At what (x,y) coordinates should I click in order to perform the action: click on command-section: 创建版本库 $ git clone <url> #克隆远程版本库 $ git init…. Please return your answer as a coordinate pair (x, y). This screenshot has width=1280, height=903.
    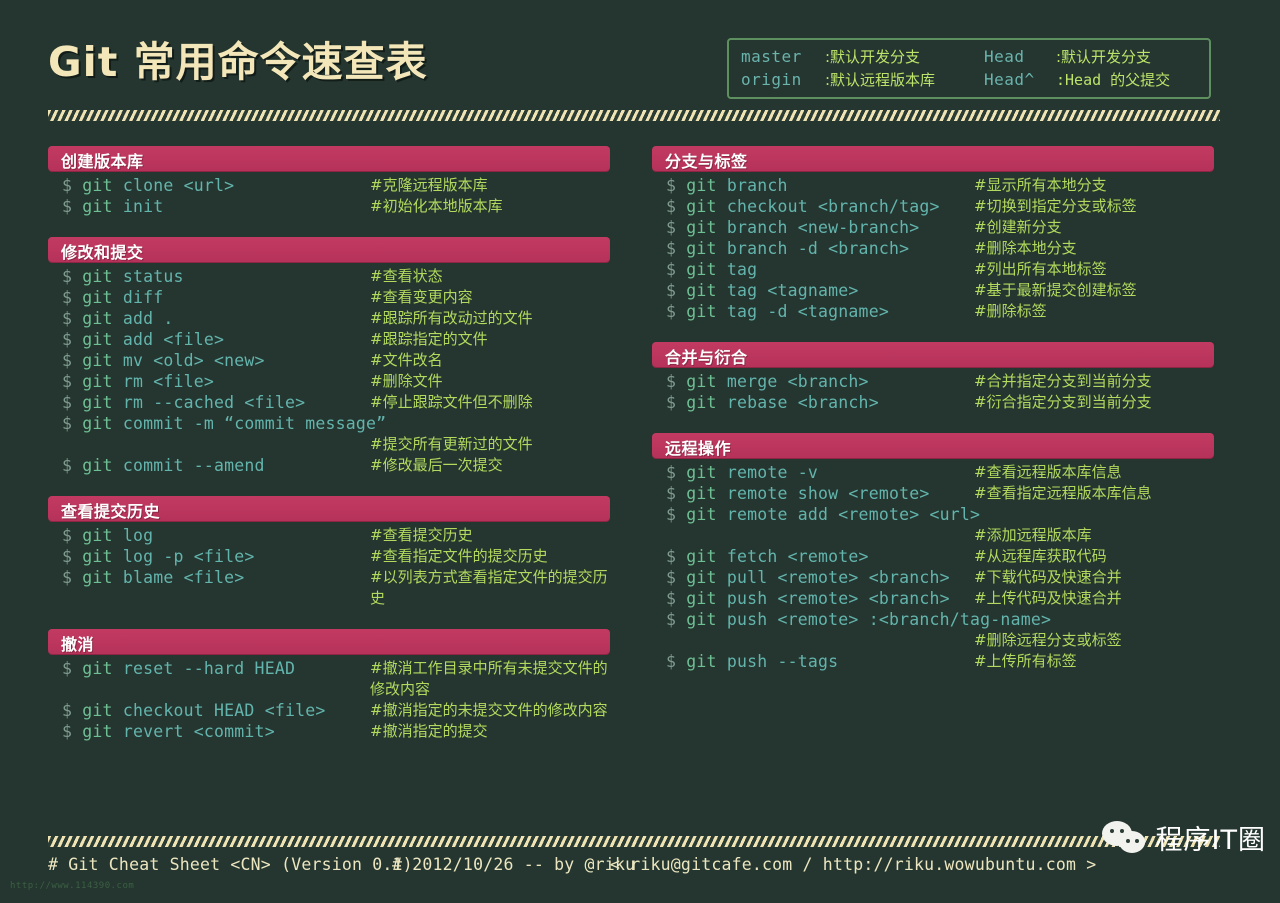
    Looking at the image, I should click on (329, 181).